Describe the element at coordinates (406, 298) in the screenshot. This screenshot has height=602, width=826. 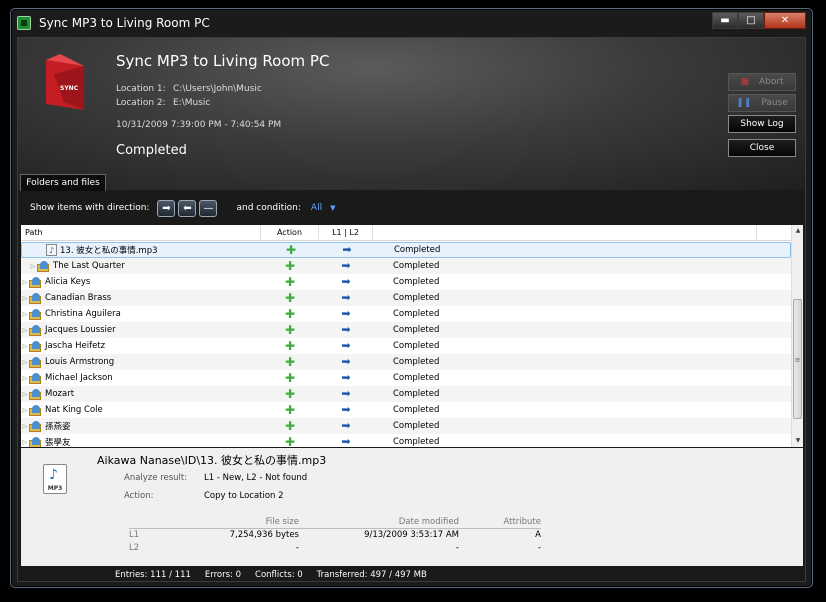
I see `table-row: ▷ Canadian Brass ✚ ➡ Completed` at that location.